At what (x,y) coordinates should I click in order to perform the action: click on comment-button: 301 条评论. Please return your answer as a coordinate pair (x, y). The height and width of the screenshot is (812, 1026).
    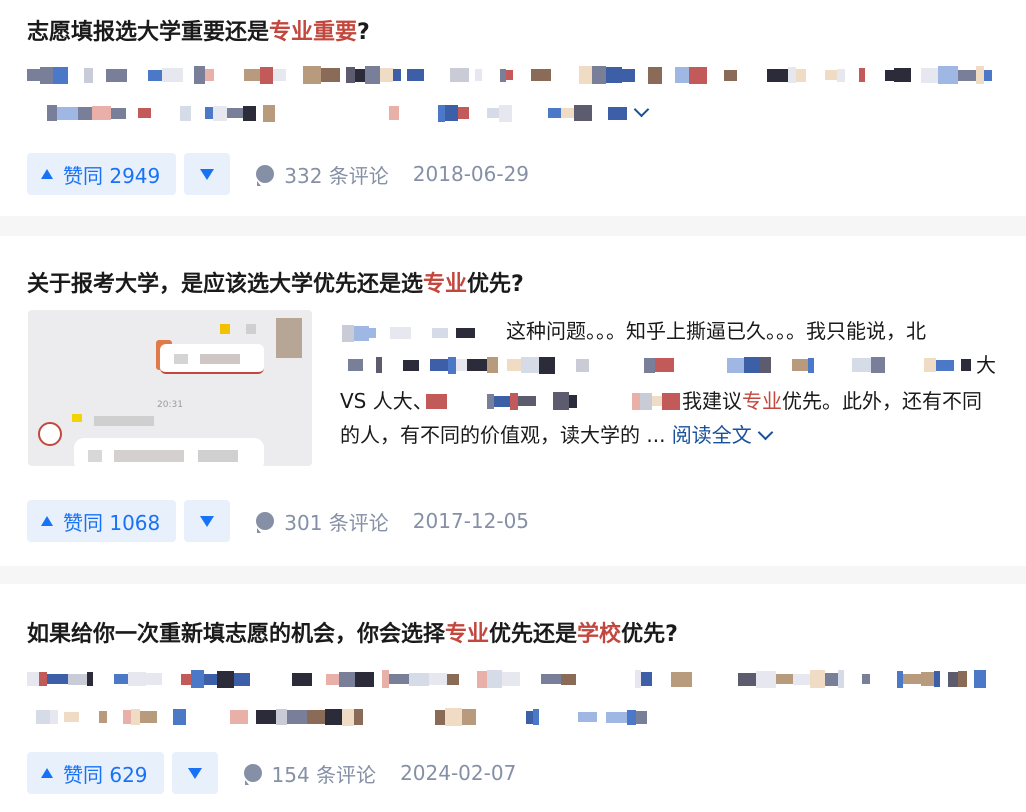
    Looking at the image, I should click on (322, 521).